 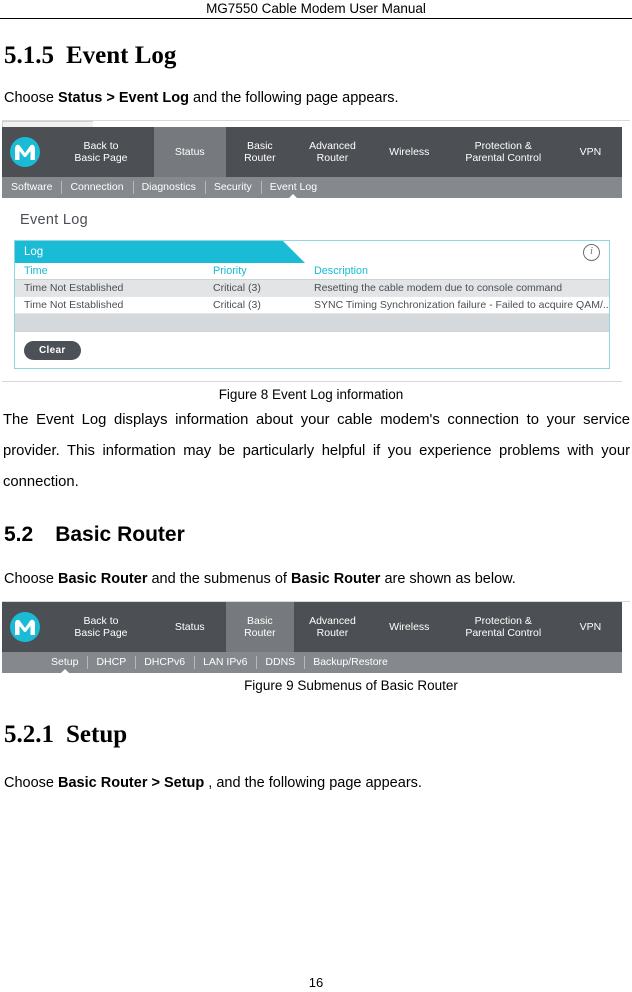 I want to click on subnav-item-label: Setup, so click(x=65, y=662).